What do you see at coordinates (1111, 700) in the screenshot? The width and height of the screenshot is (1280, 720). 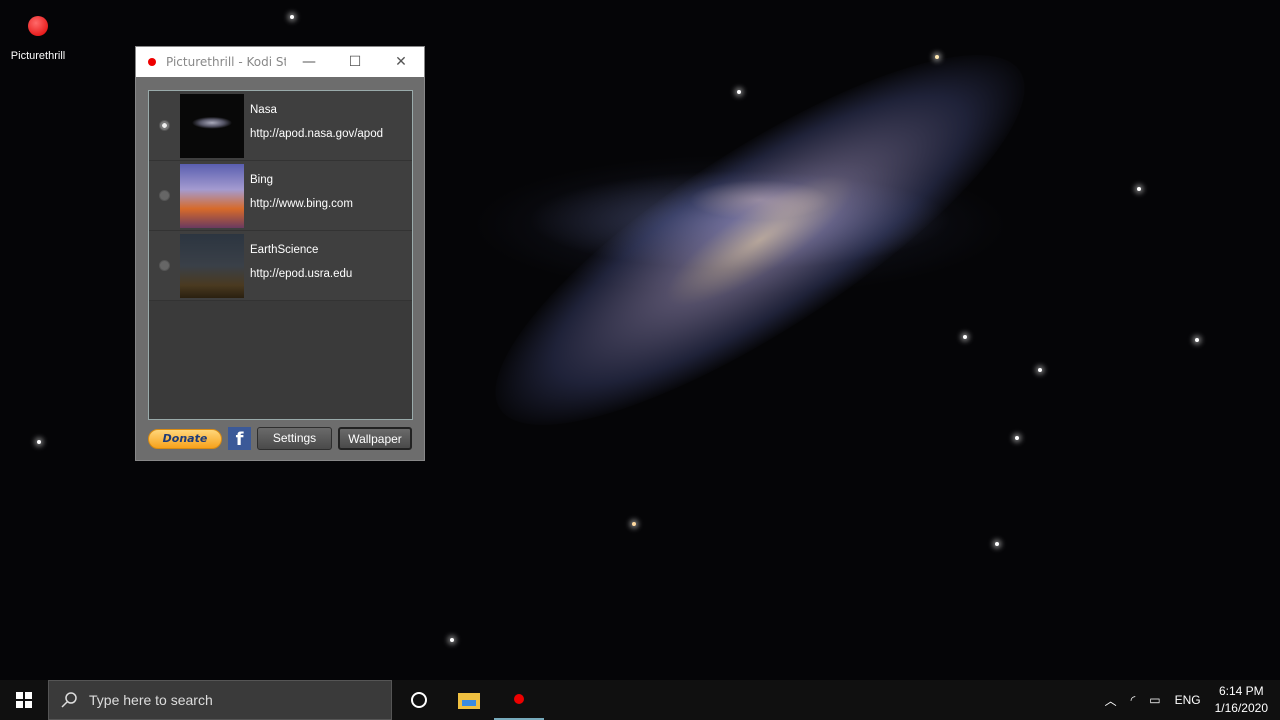 I see `chevron-up-icon: ︿` at bounding box center [1111, 700].